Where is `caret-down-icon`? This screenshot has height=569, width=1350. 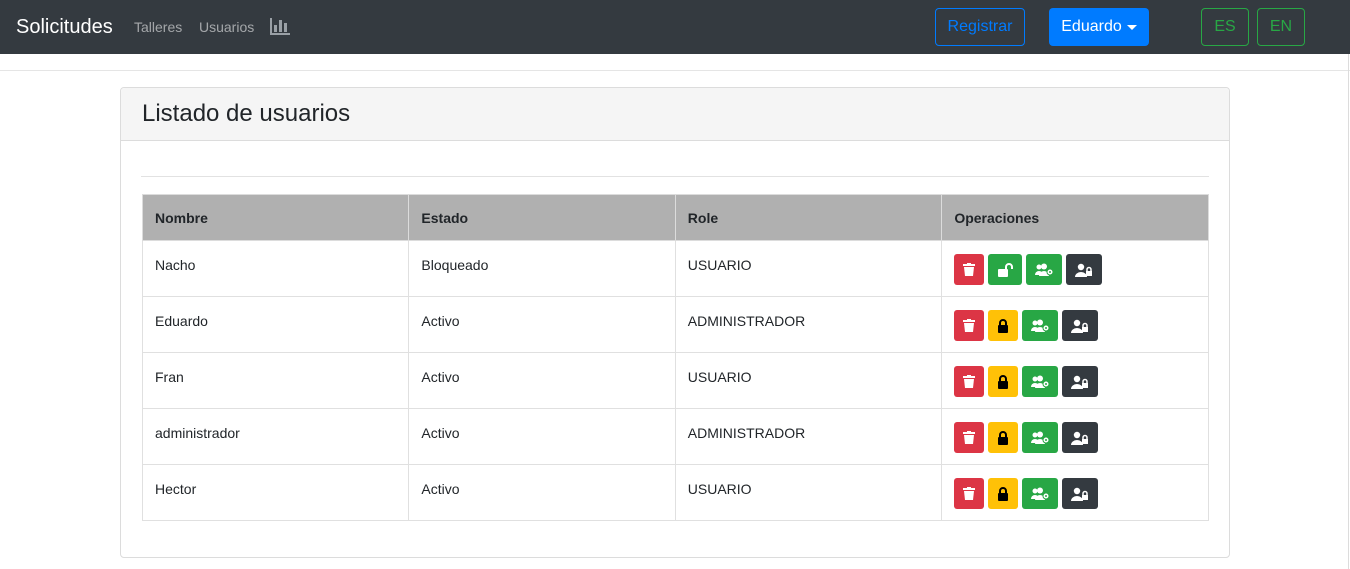 caret-down-icon is located at coordinates (1131, 27).